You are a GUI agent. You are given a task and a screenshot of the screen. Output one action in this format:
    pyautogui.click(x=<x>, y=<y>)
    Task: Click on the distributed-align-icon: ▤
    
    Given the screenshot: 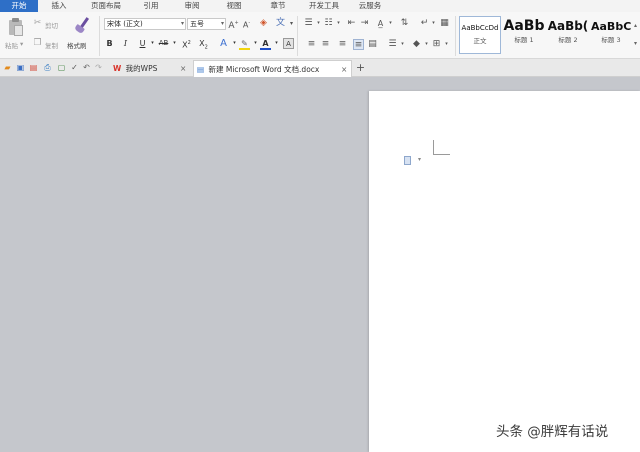 What is the action you would take?
    pyautogui.click(x=372, y=44)
    